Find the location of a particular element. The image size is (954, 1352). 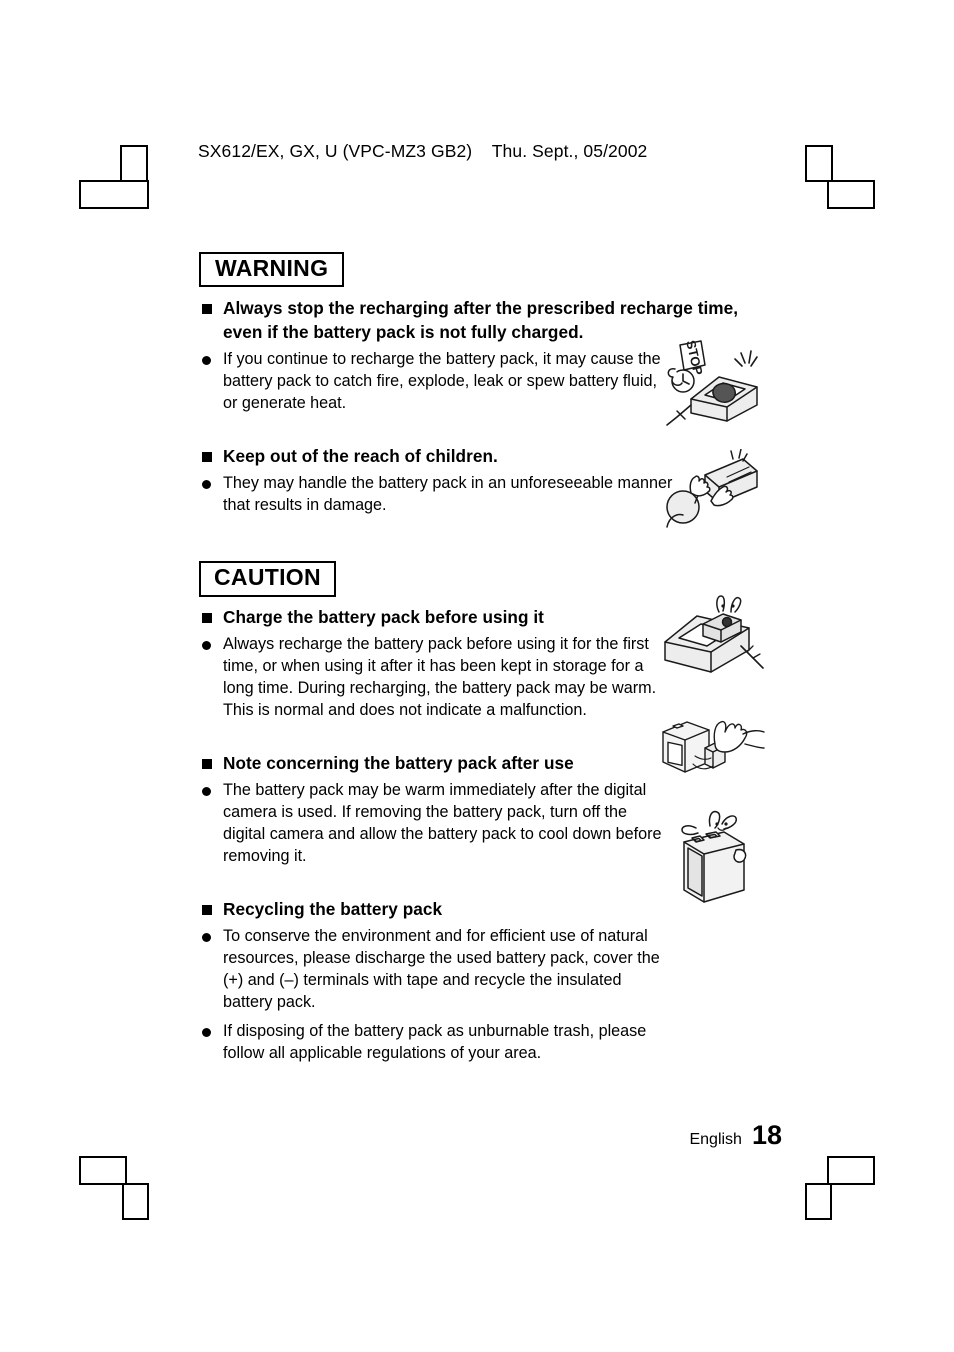

child-handling-battery-icon is located at coordinates (711, 490).